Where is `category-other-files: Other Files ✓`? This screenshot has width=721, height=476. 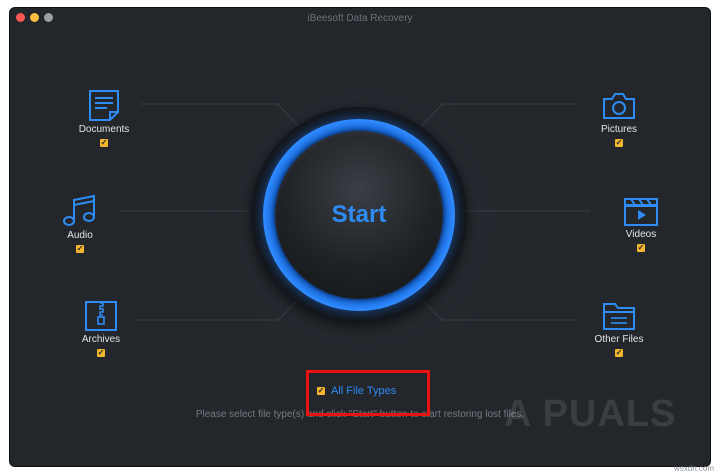
category-other-files: Other Files ✓ is located at coordinates (619, 328).